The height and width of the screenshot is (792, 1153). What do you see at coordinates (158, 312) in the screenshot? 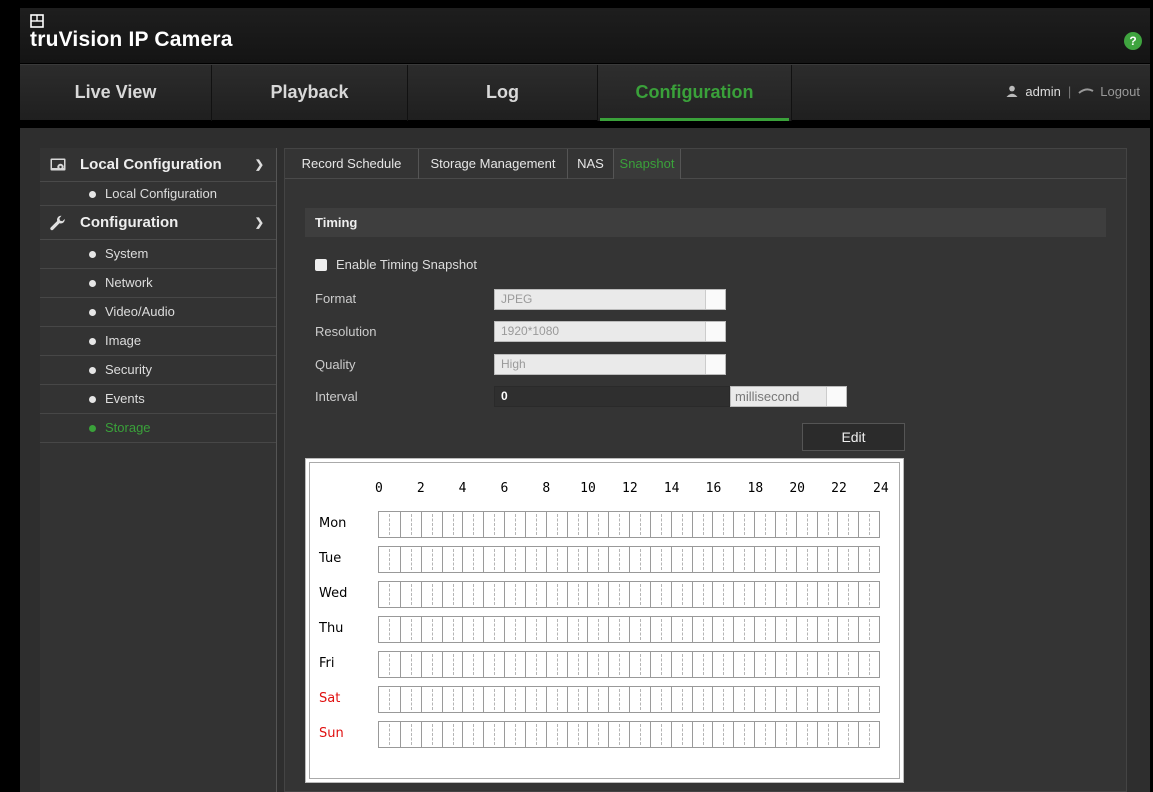
I see `sidebar-item-video-audio: Video/Audio` at bounding box center [158, 312].